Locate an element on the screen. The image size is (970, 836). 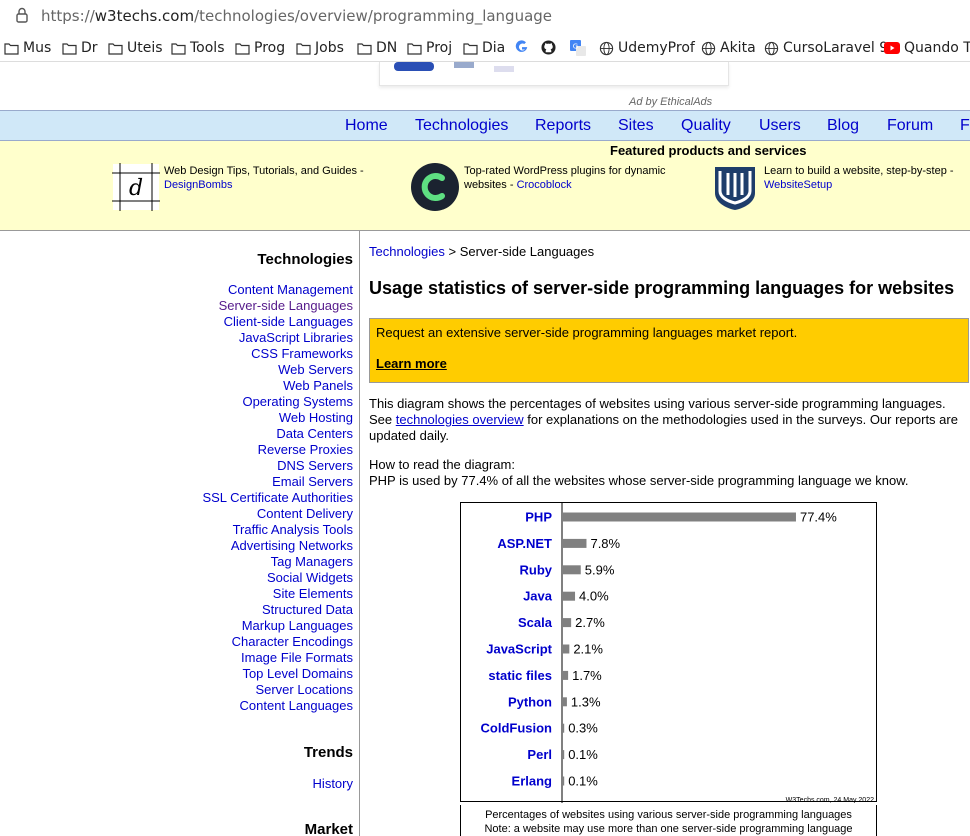
sidebar-item: Content Management is located at coordinates (277, 290).